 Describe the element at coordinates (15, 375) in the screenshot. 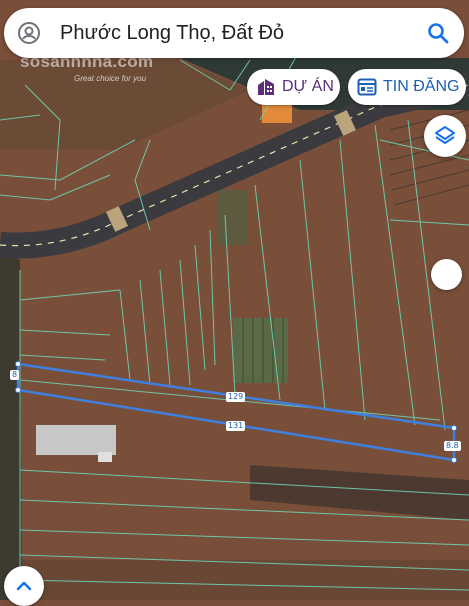

I see `plot-width-left-label: 8` at that location.